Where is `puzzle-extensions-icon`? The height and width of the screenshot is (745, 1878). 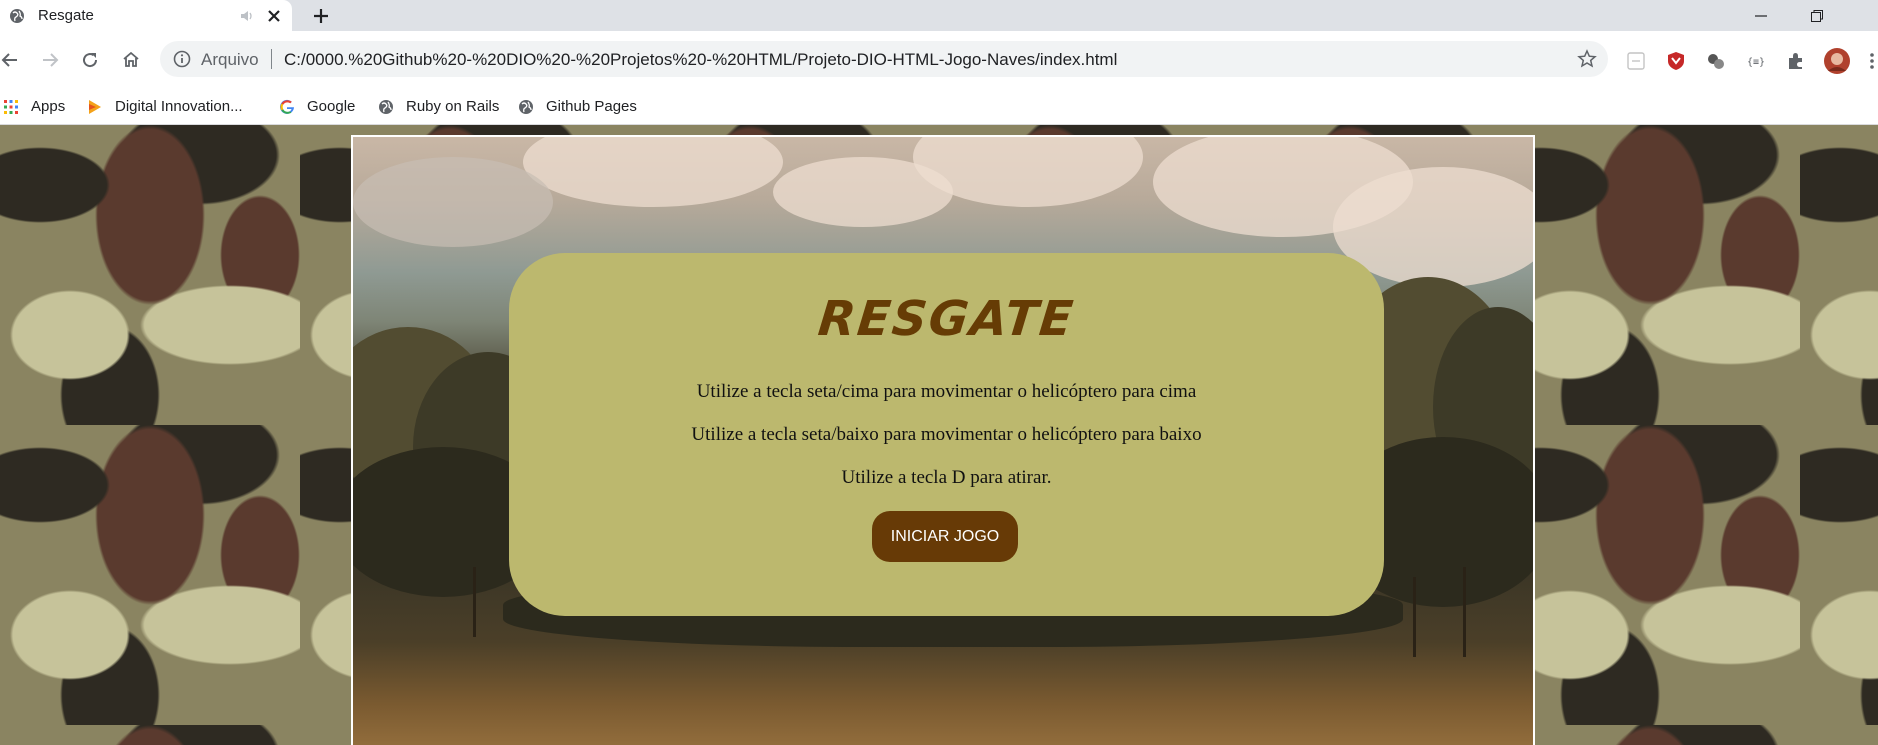 puzzle-extensions-icon is located at coordinates (1796, 61).